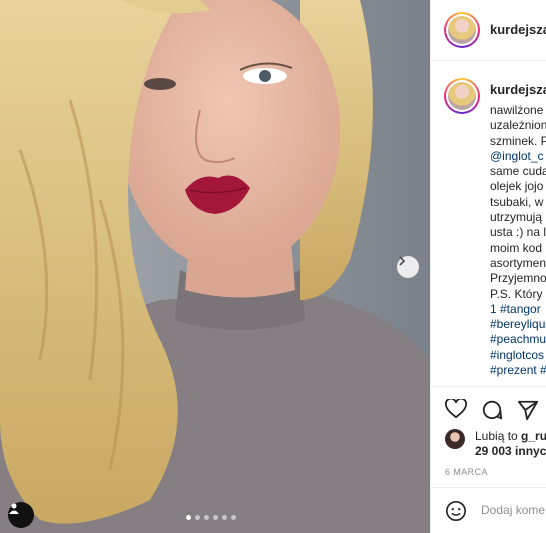 The height and width of the screenshot is (533, 546). Describe the element at coordinates (533, 436) in the screenshot. I see `liker-username: g_rul` at that location.